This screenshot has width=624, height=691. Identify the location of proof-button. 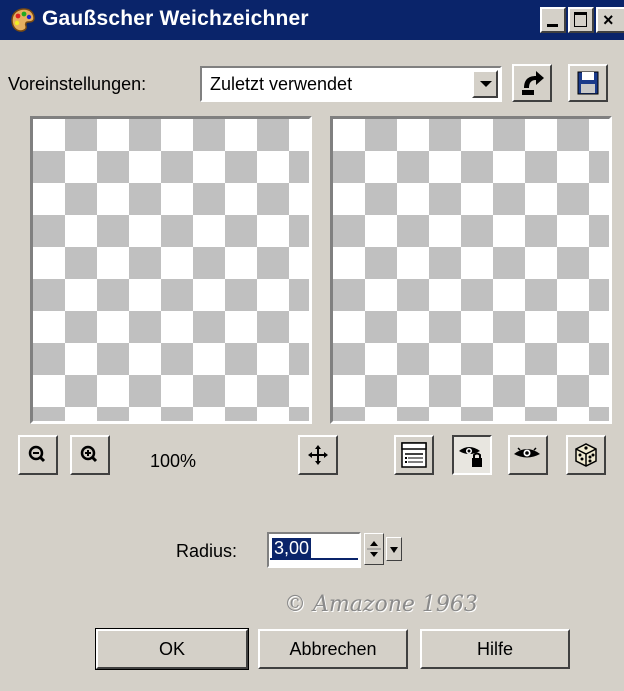
(414, 455).